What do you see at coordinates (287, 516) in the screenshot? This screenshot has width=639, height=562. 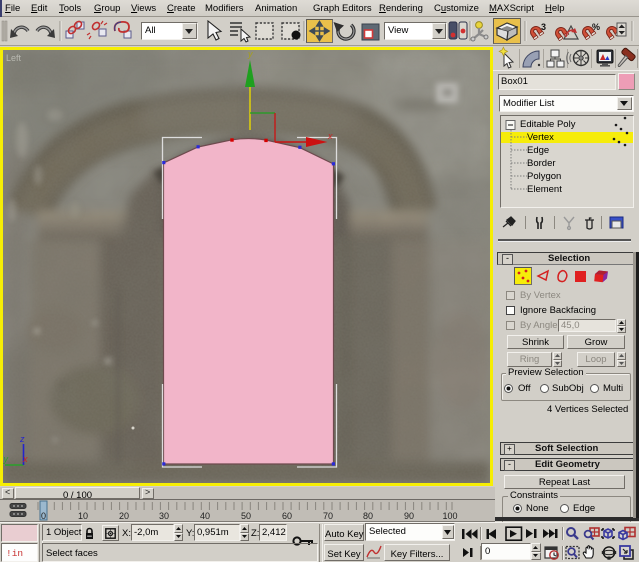 I see `svg-text: 60` at bounding box center [287, 516].